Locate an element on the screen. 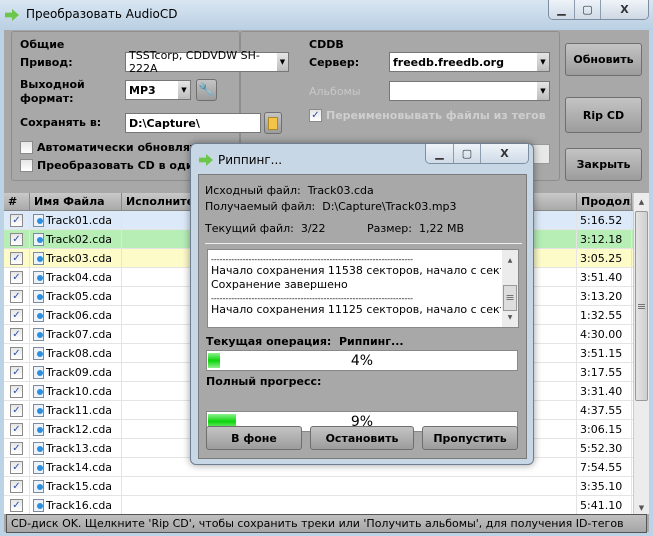  col-filename: Имя Файла is located at coordinates (76, 201).